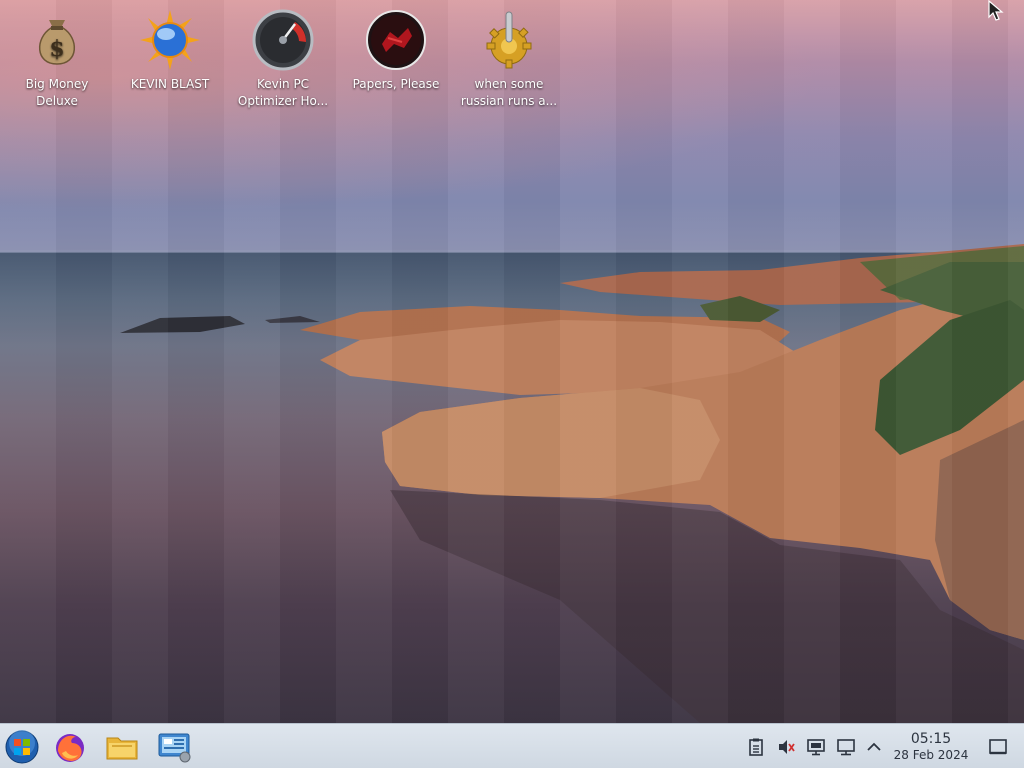 The height and width of the screenshot is (768, 1024). I want to click on clock-time: 05:15, so click(931, 739).